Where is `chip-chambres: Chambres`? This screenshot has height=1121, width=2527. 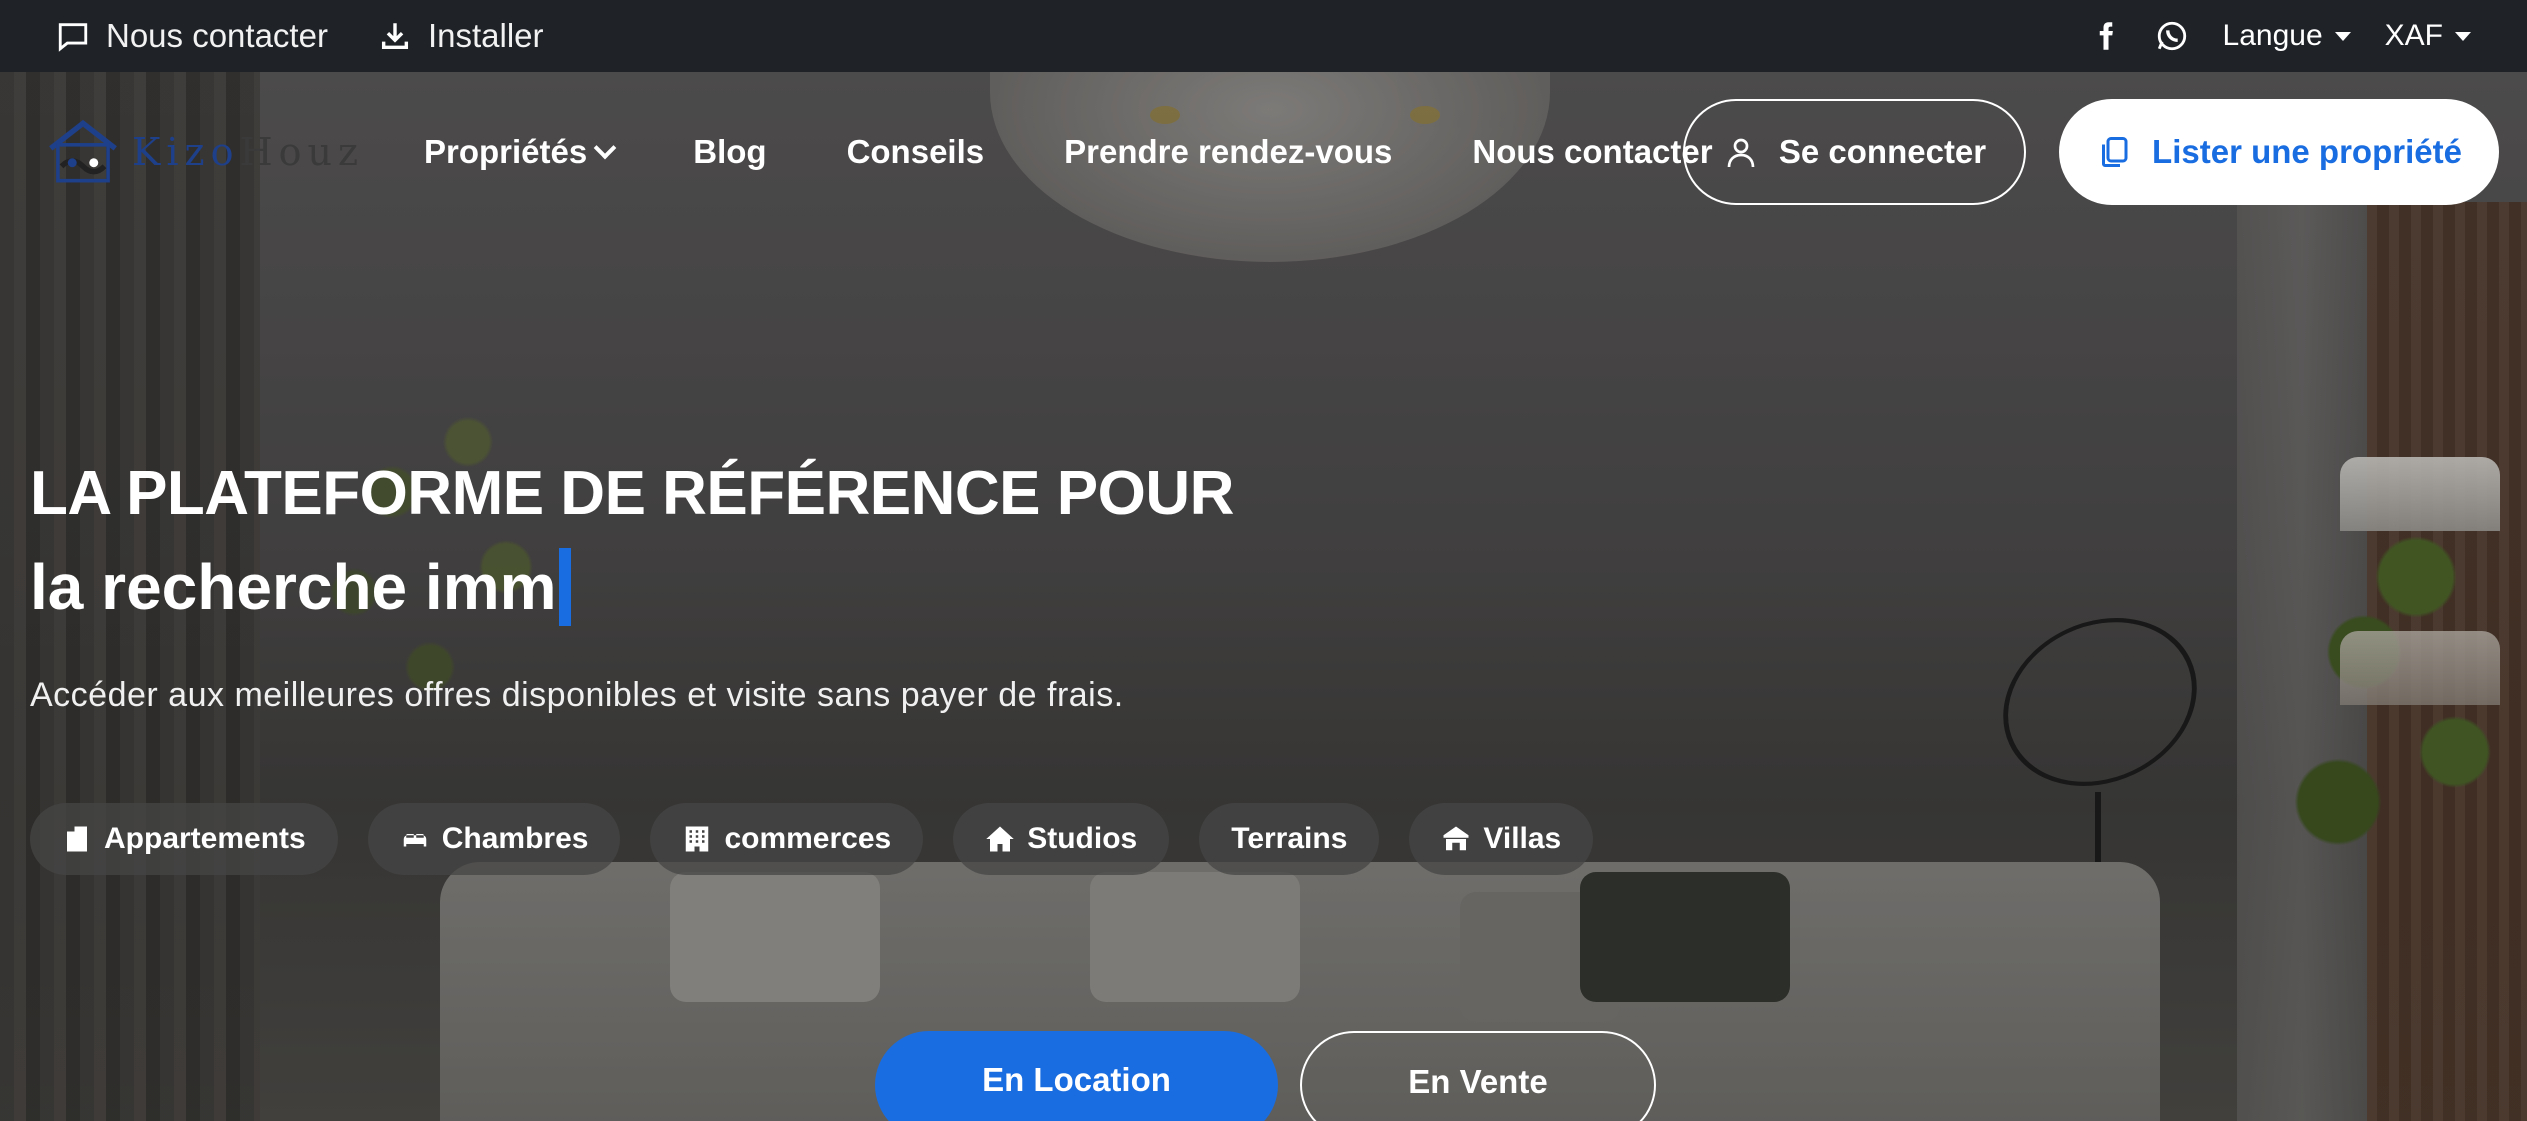 chip-chambres: Chambres is located at coordinates (494, 839).